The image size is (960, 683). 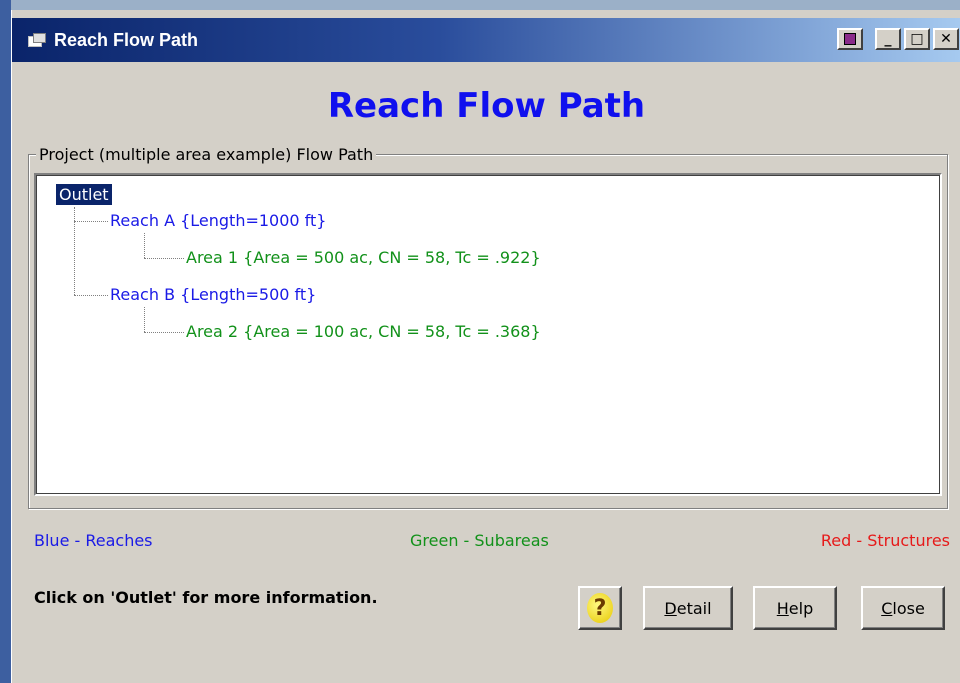 I want to click on legend-structures: Red - Structures, so click(x=885, y=540).